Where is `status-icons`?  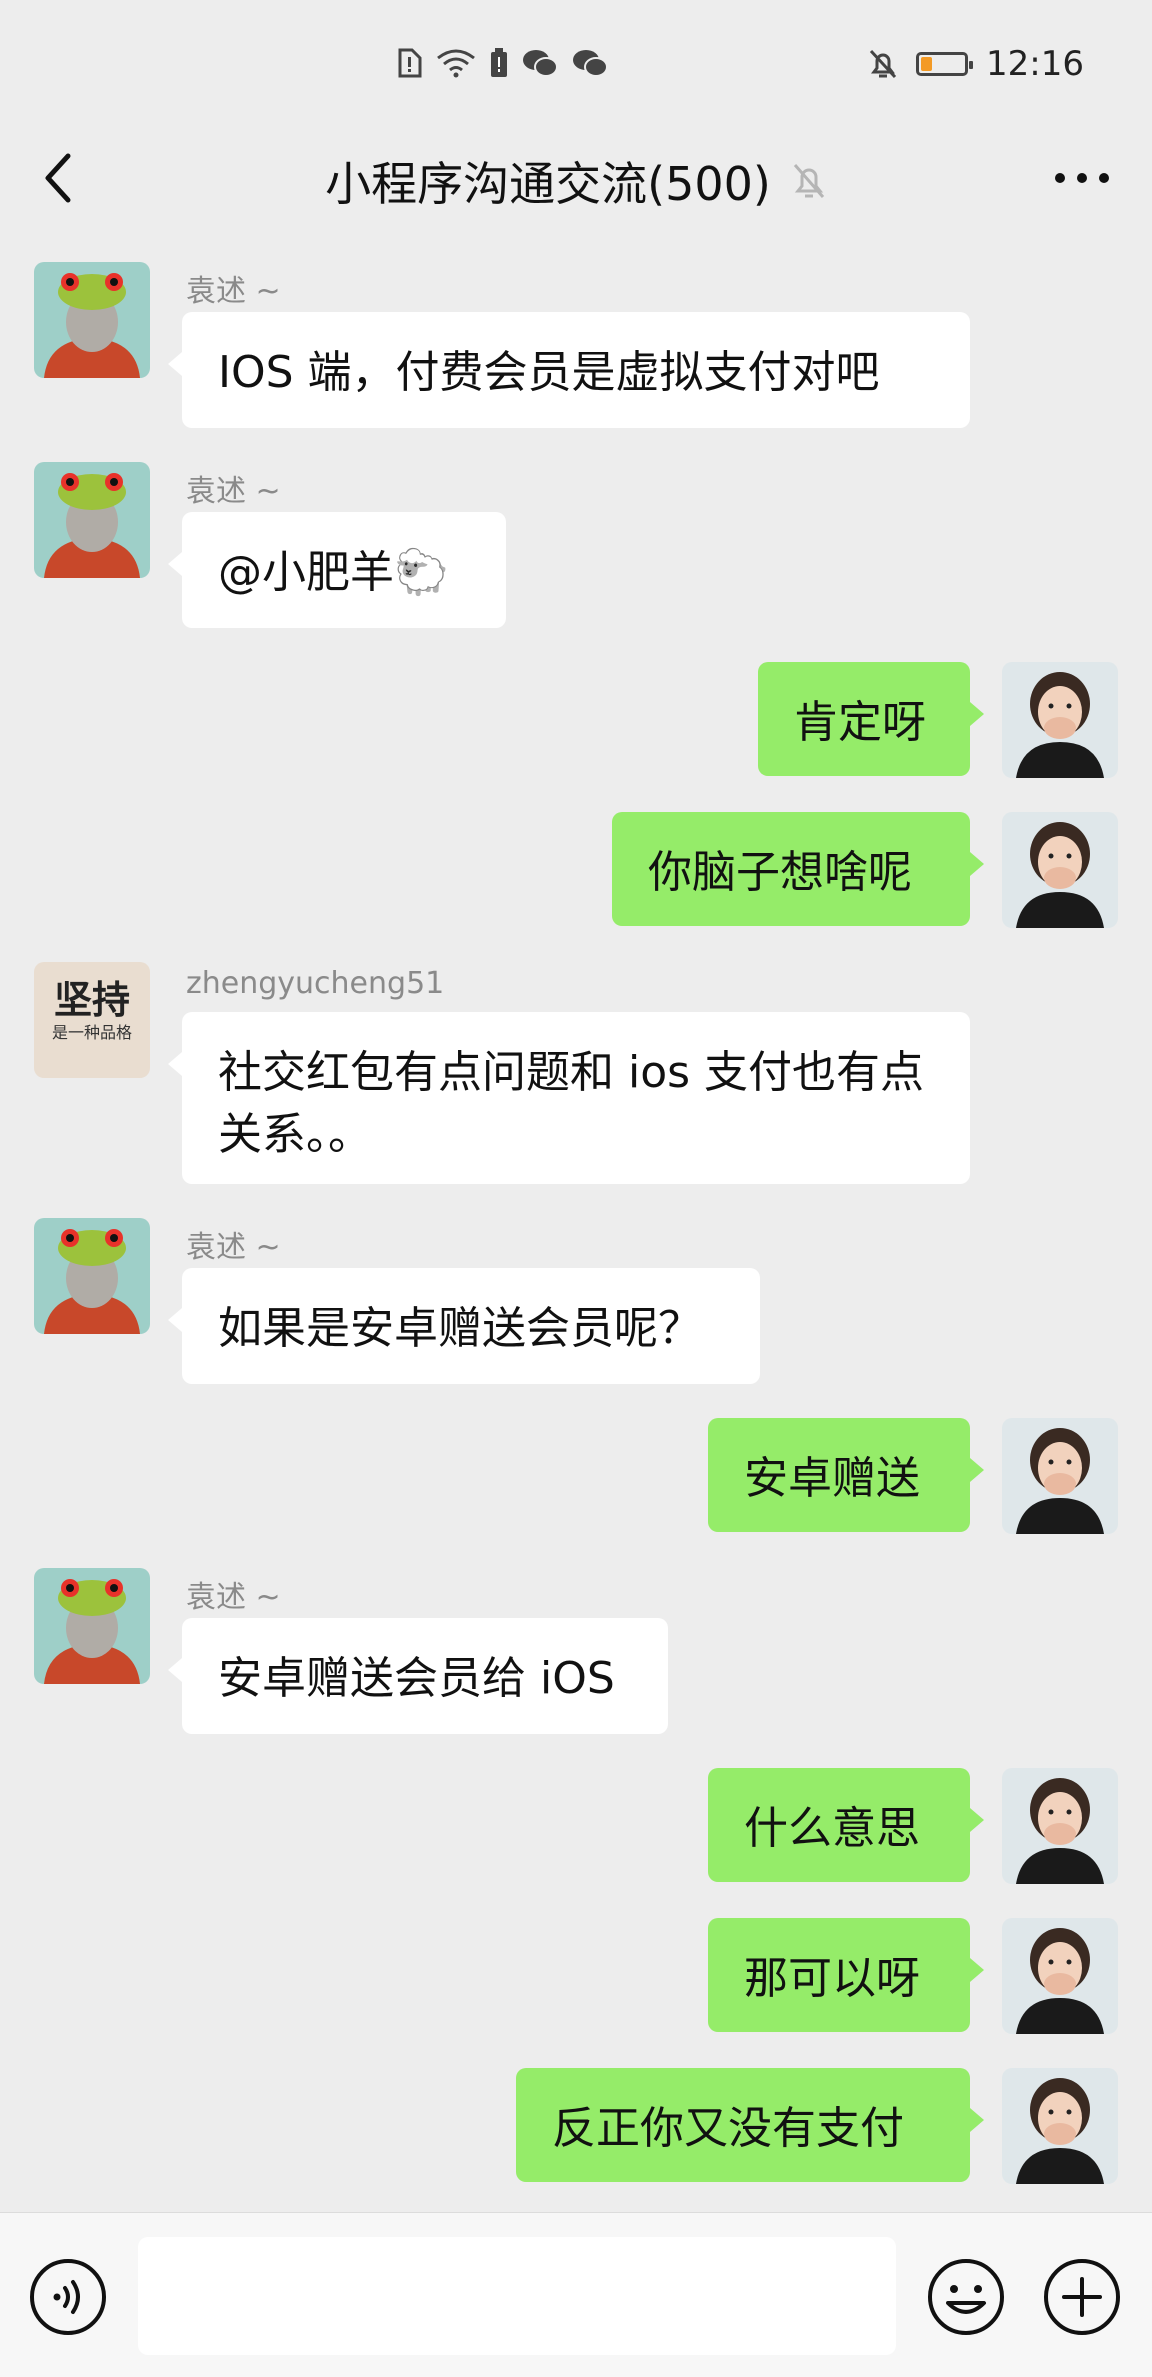 status-icons is located at coordinates (502, 63).